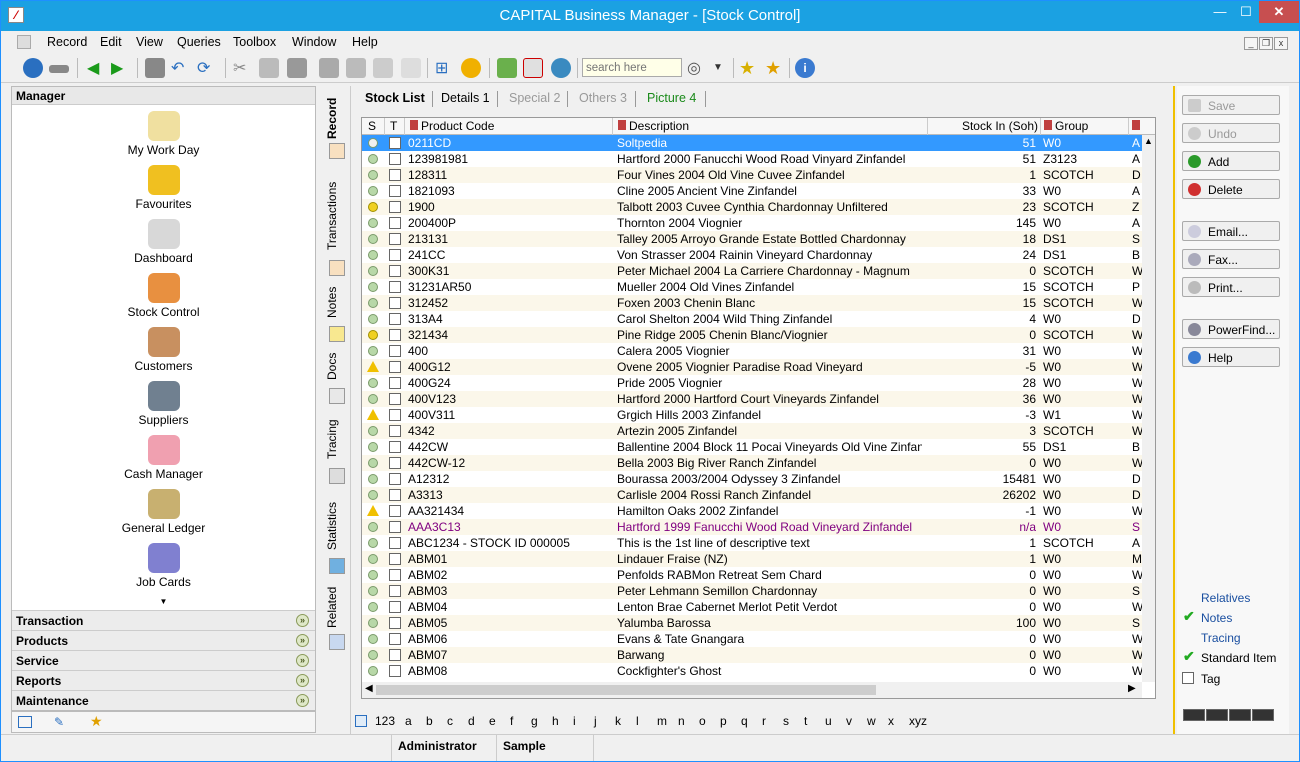 The height and width of the screenshot is (762, 1300). What do you see at coordinates (372, 126) in the screenshot?
I see `col-status: S` at bounding box center [372, 126].